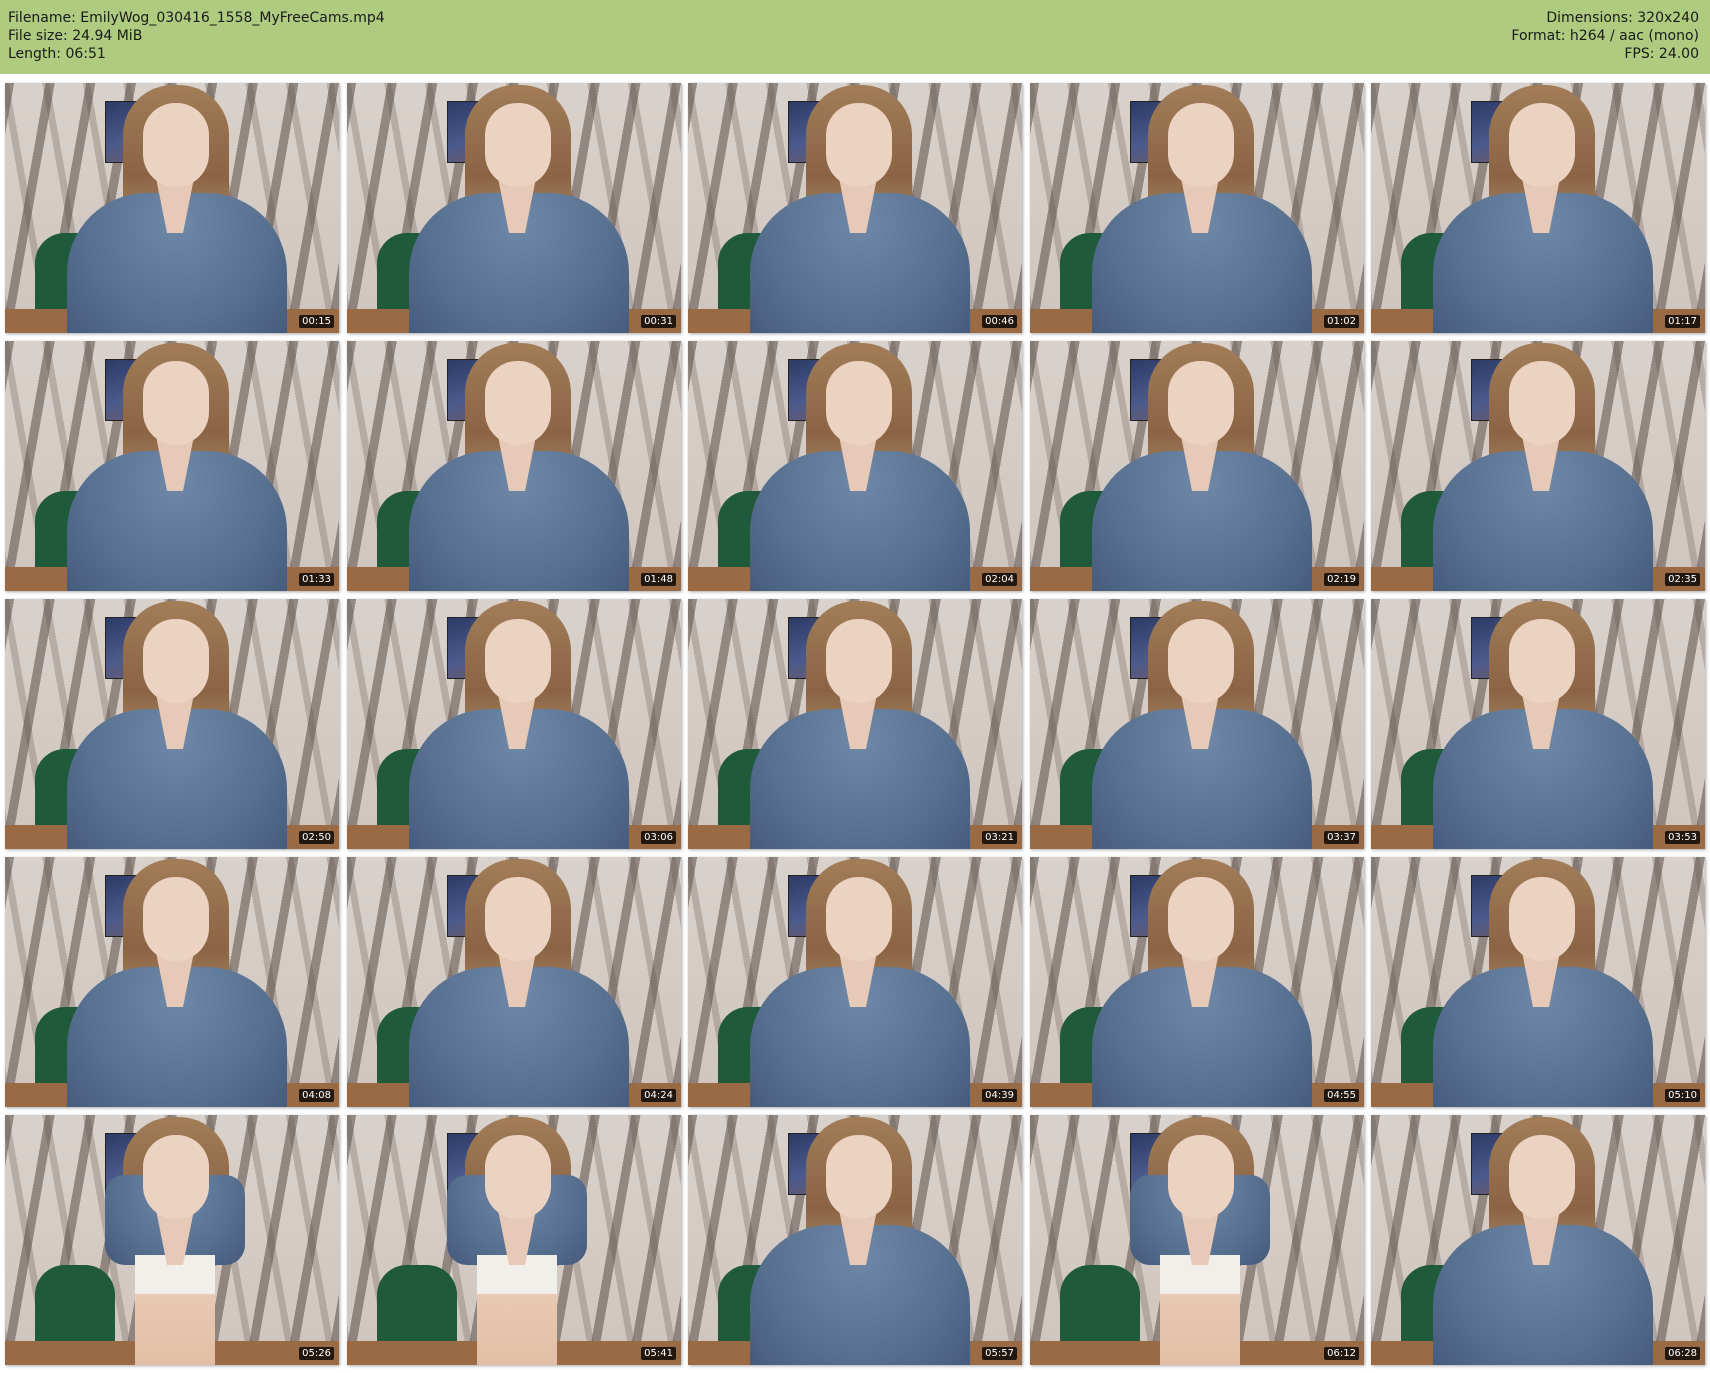  What do you see at coordinates (514, 724) in the screenshot?
I see `video-thumbnail: 03:06` at bounding box center [514, 724].